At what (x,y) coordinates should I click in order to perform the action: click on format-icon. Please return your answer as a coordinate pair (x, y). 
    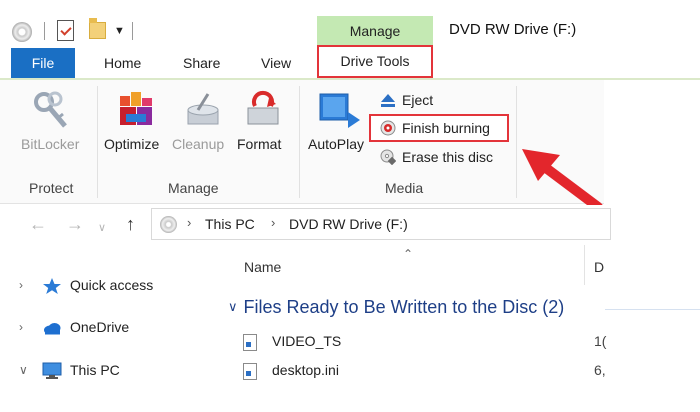
    Looking at the image, I should click on (263, 107).